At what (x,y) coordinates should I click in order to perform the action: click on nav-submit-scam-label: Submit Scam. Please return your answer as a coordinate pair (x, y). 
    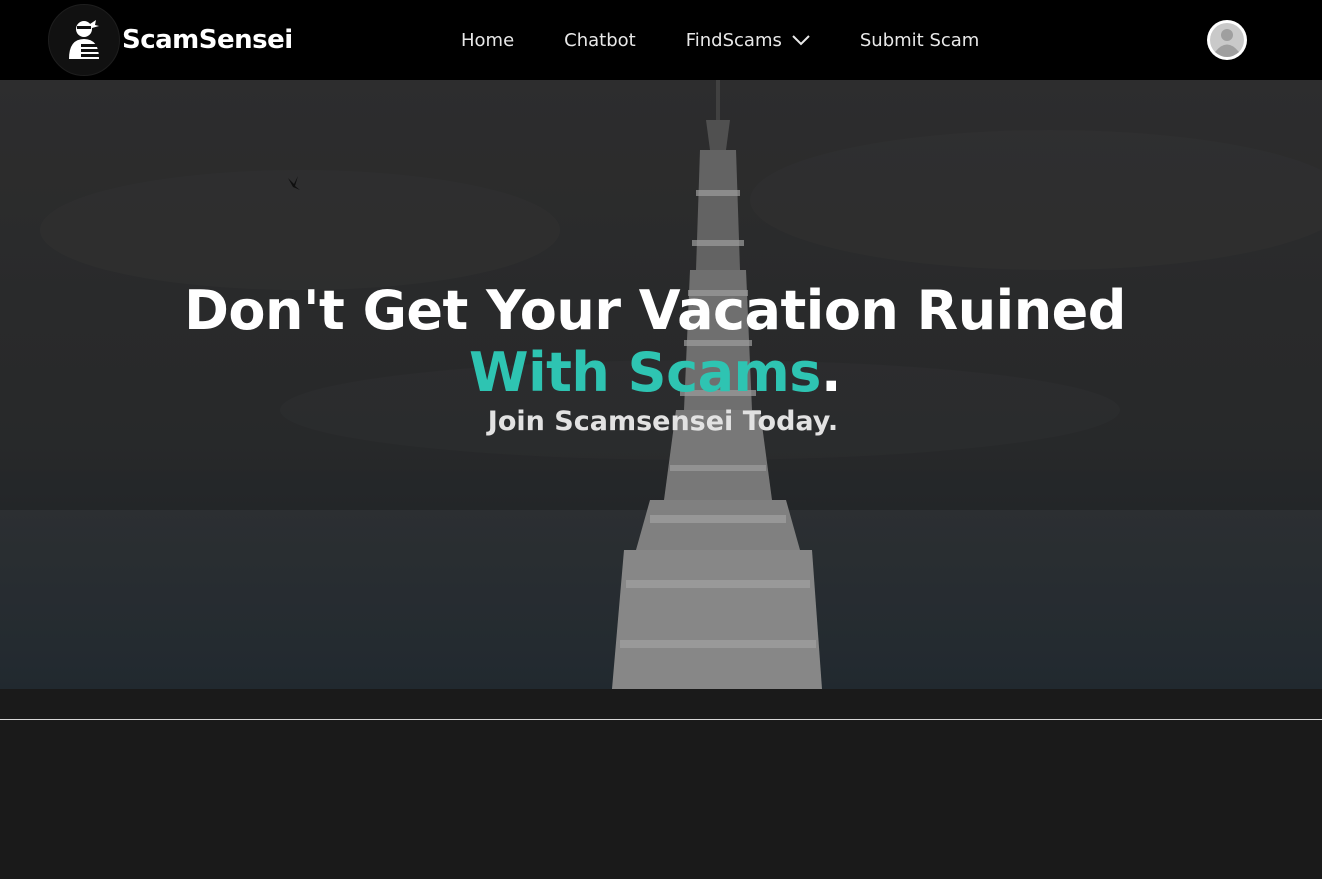
    Looking at the image, I should click on (919, 40).